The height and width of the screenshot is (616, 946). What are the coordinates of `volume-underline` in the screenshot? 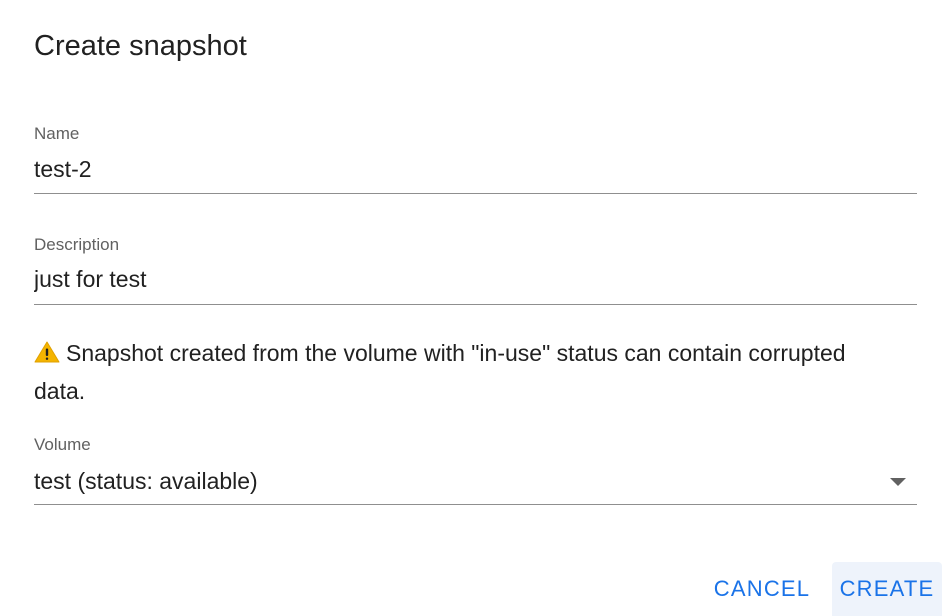 It's located at (475, 504).